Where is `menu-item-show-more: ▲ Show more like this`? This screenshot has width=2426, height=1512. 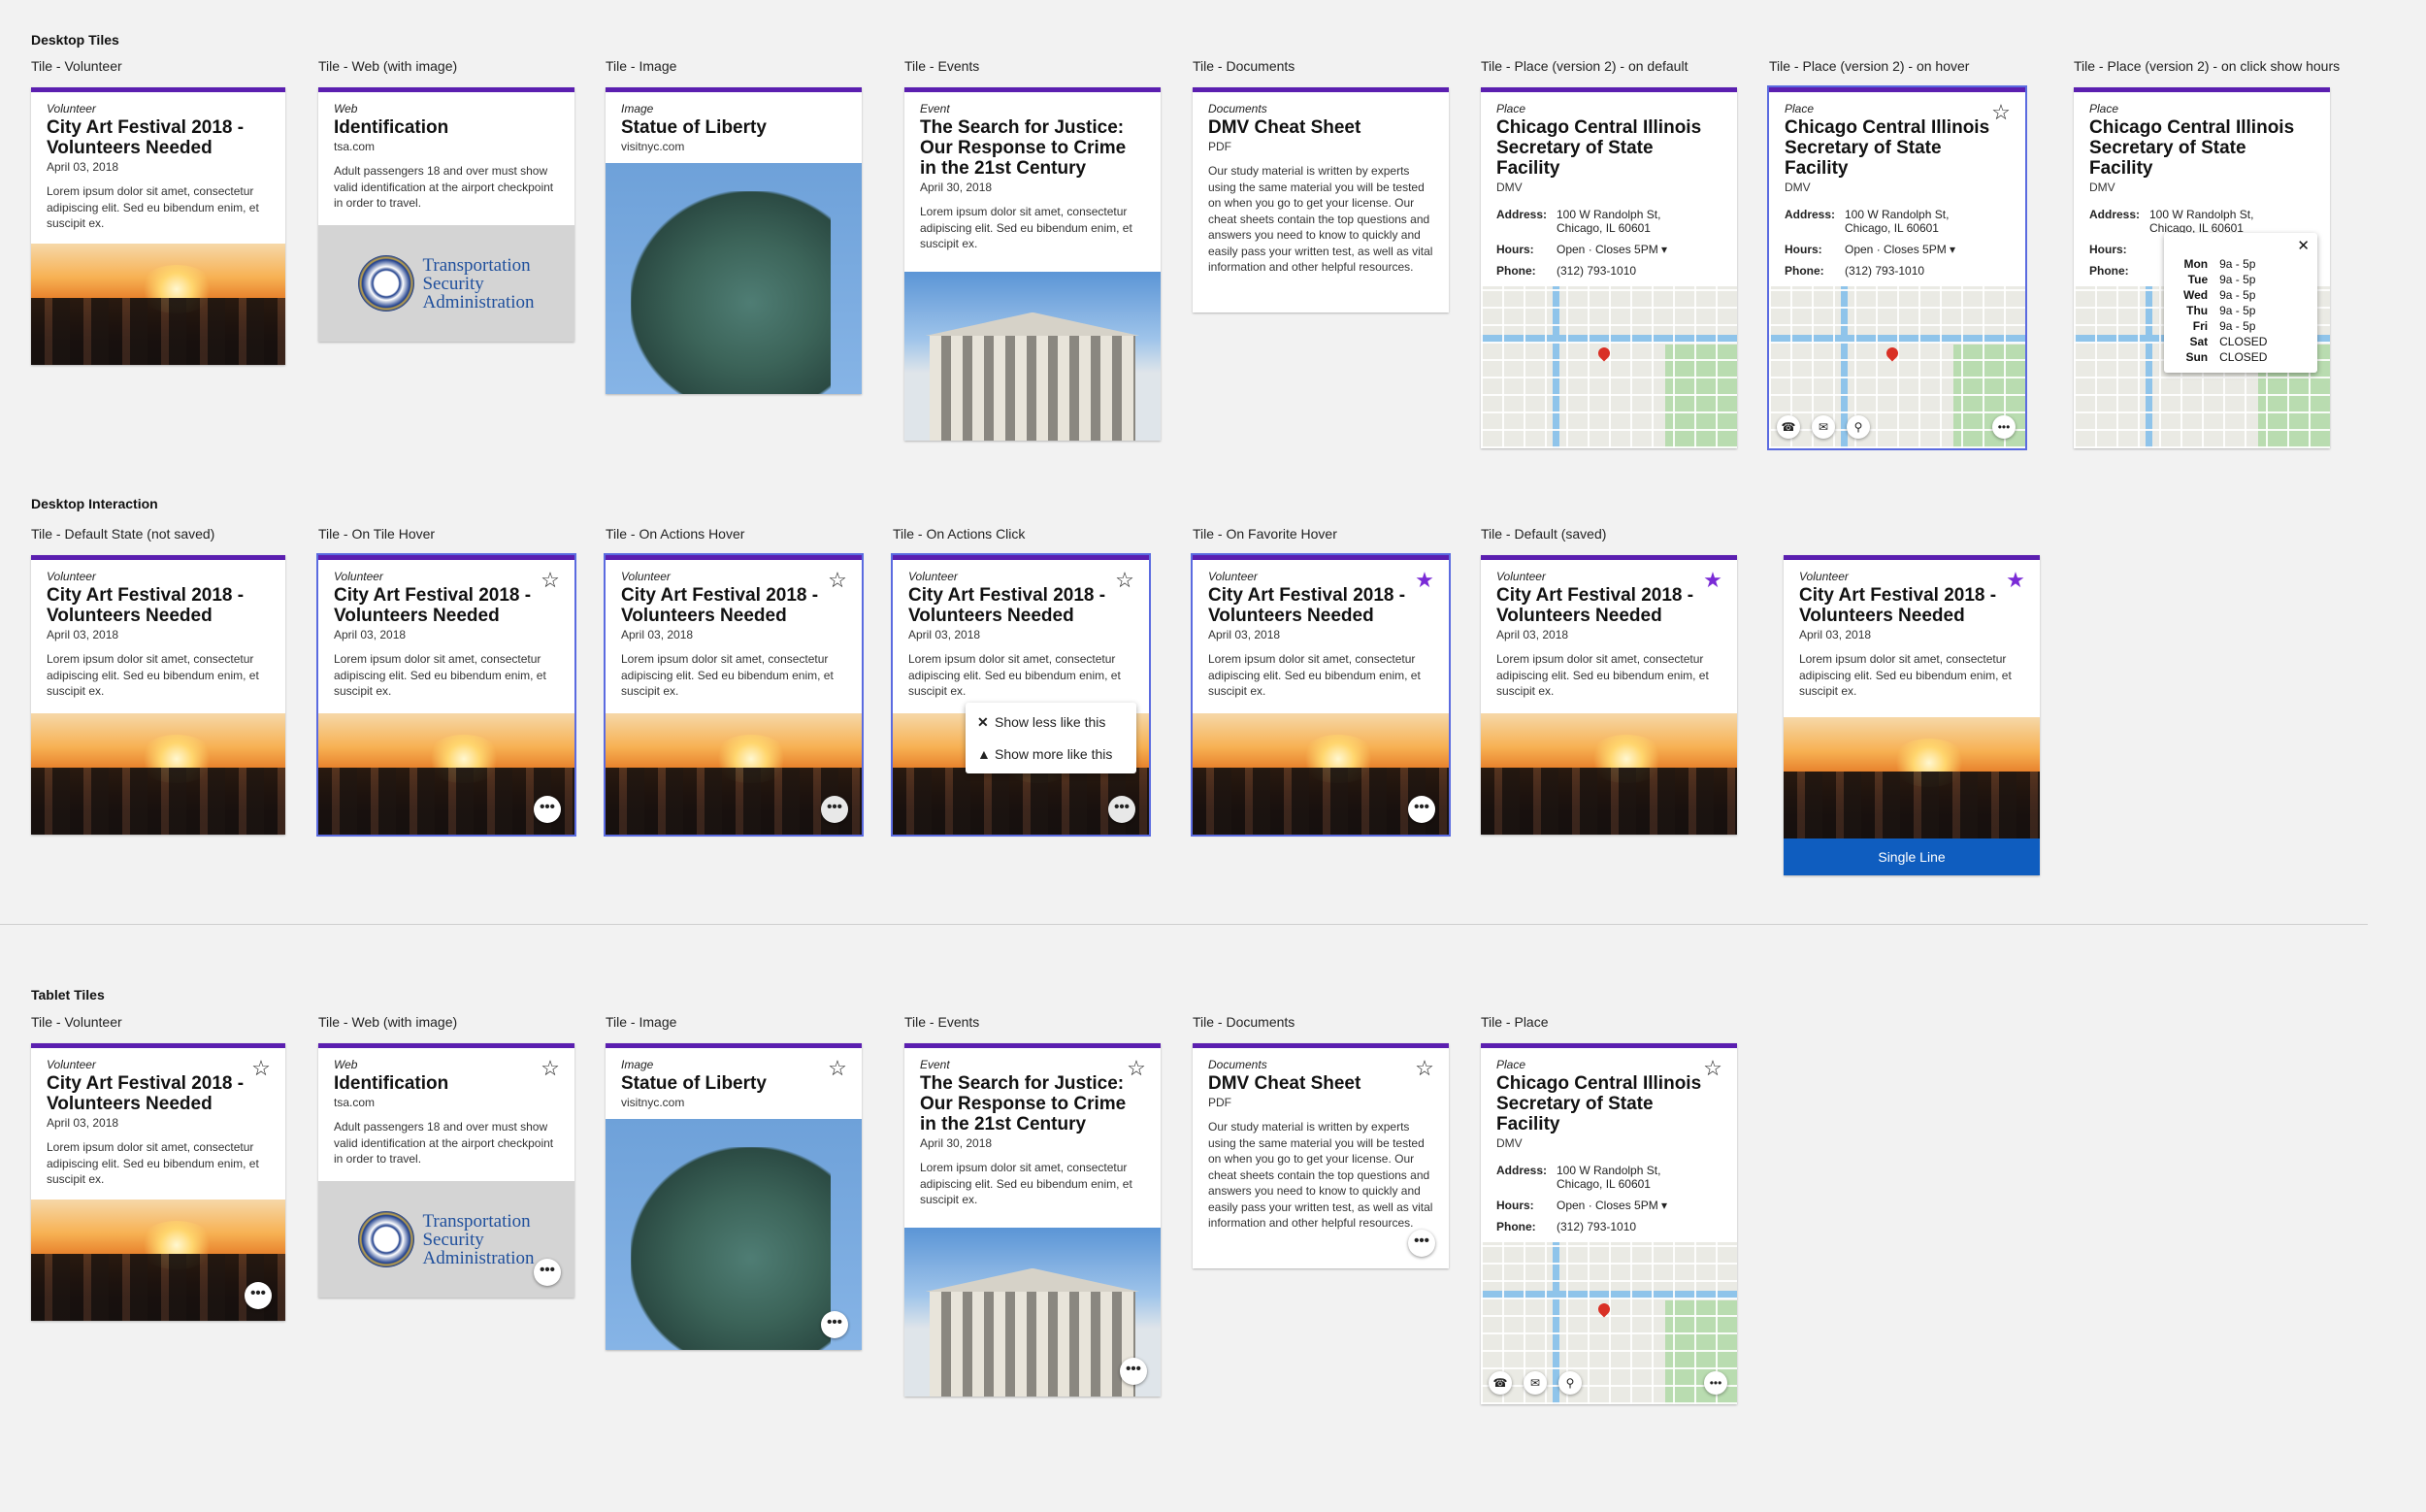
menu-item-show-more: ▲ Show more like this is located at coordinates (1051, 754).